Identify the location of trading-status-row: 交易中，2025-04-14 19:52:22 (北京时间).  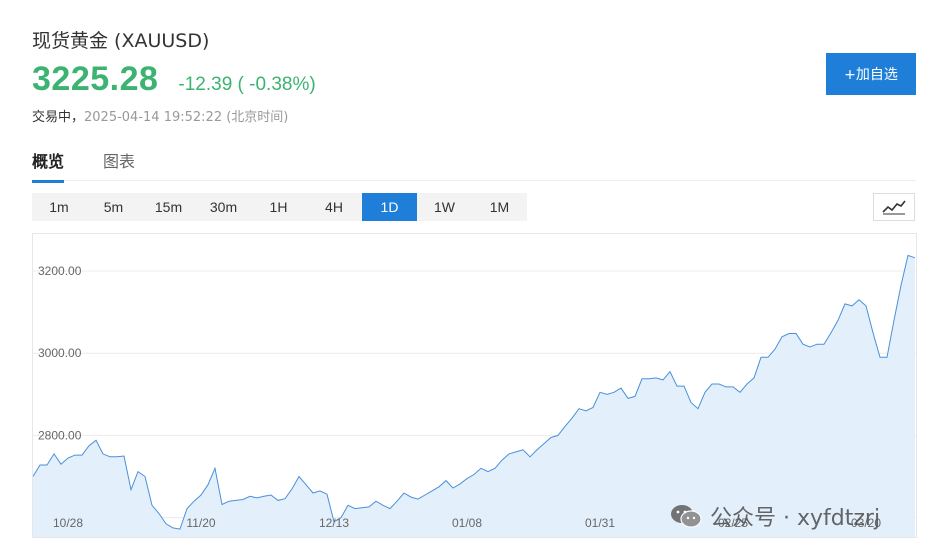
(160, 115).